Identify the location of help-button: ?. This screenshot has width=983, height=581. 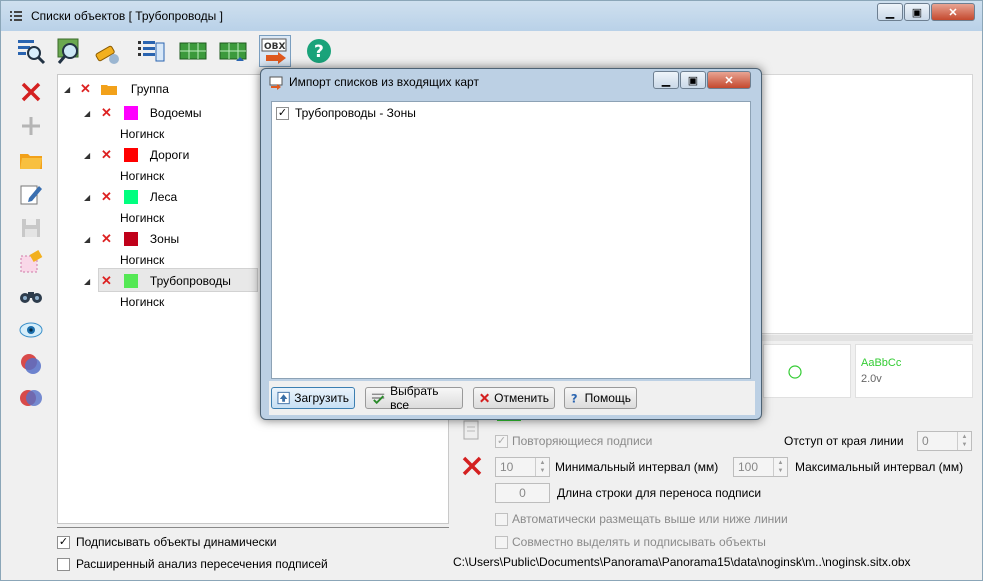
(319, 51).